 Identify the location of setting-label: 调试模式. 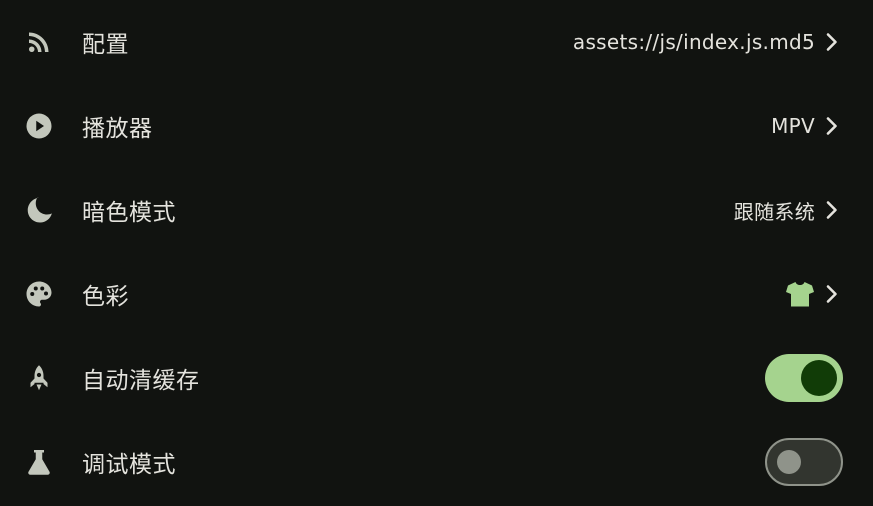
(129, 465).